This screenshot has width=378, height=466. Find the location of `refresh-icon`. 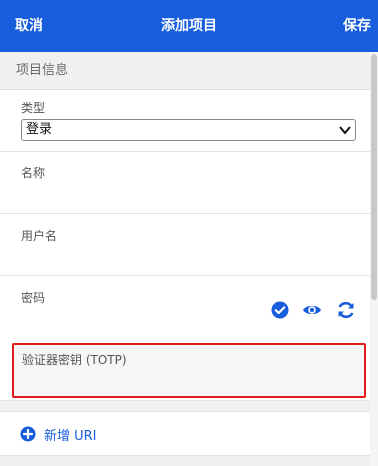

refresh-icon is located at coordinates (346, 310).